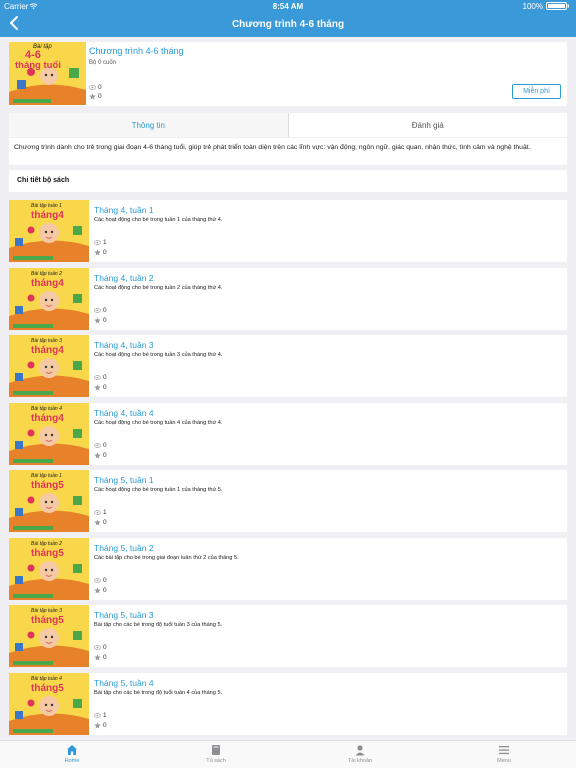  What do you see at coordinates (124, 480) in the screenshot?
I see `book-title: Tháng 5, tuần 1` at bounding box center [124, 480].